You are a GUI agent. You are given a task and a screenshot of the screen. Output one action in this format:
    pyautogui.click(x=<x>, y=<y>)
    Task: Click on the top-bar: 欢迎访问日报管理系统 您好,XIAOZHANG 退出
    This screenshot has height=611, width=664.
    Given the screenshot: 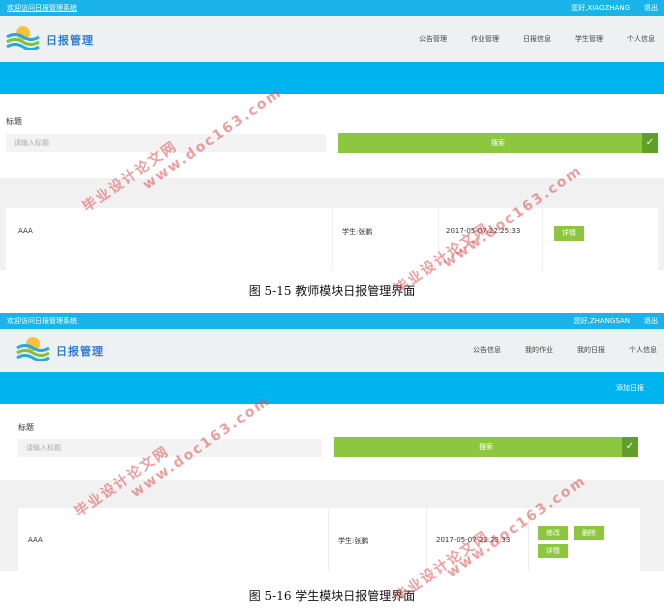 What is the action you would take?
    pyautogui.click(x=332, y=8)
    